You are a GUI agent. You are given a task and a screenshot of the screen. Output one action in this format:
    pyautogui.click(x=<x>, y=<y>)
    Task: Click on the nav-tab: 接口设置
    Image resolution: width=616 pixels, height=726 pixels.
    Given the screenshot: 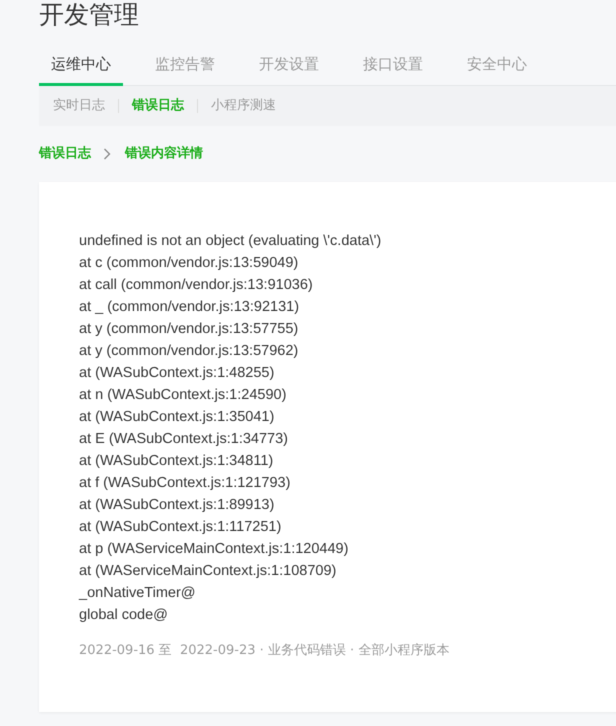 What is the action you would take?
    pyautogui.click(x=393, y=70)
    